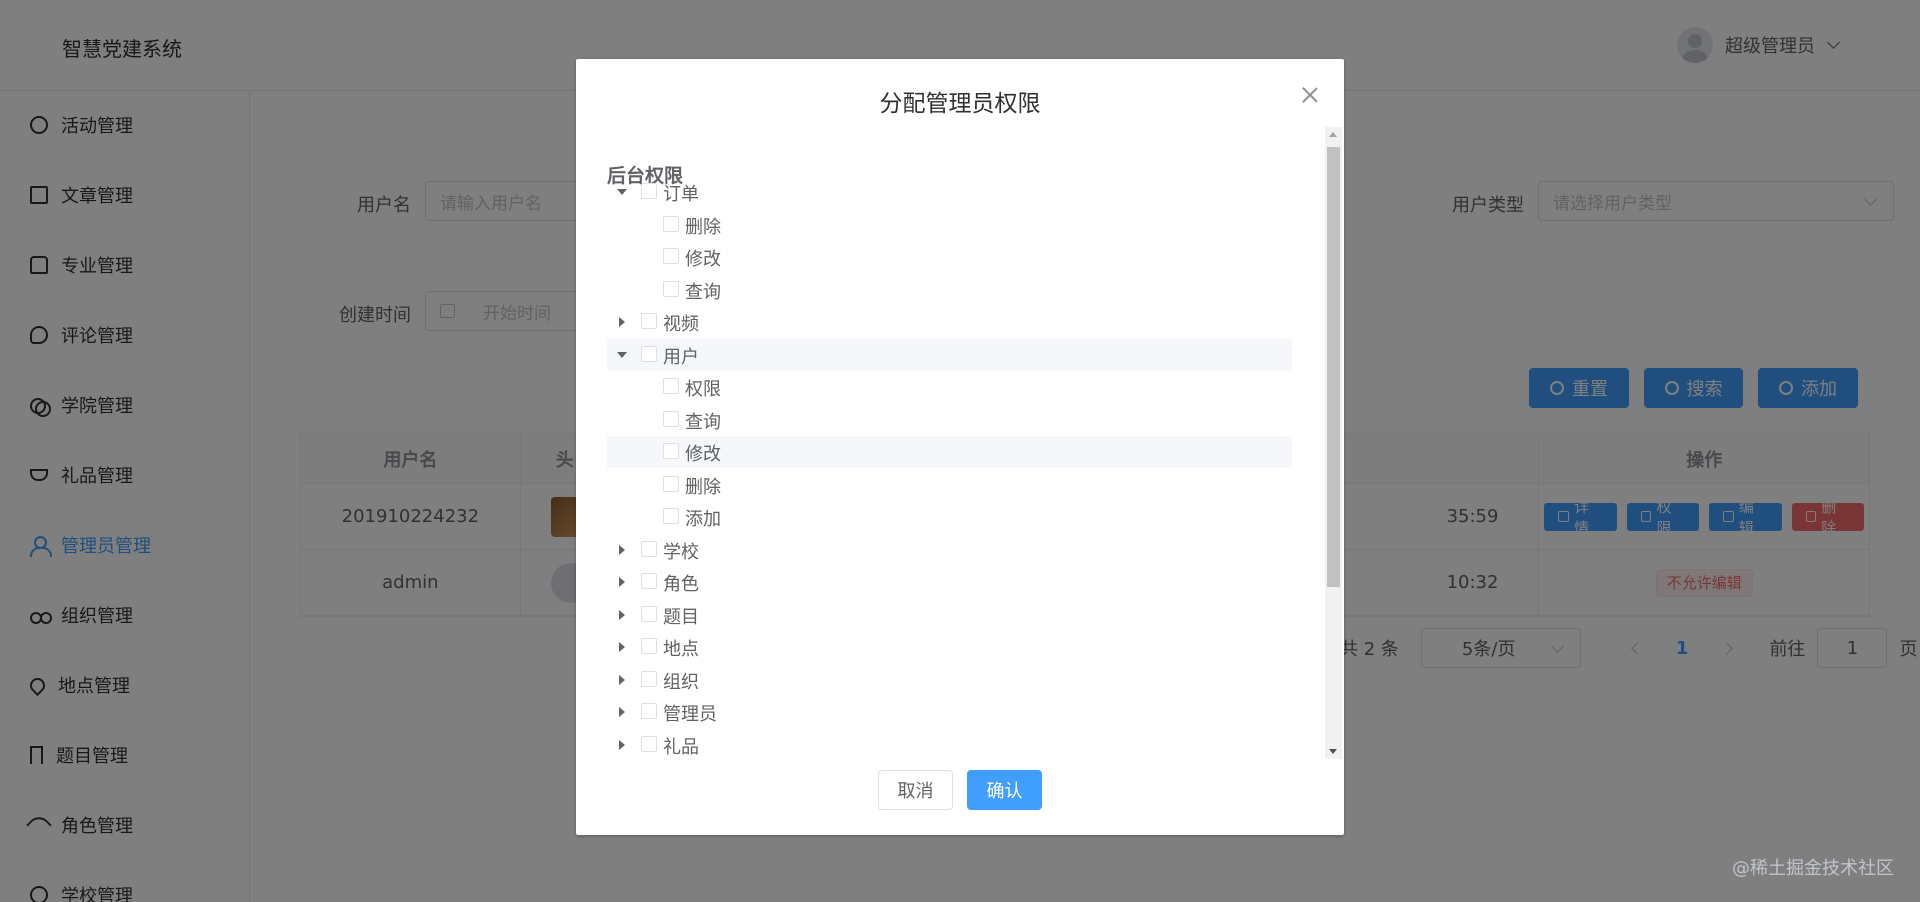  I want to click on tree-node-label: 用户, so click(681, 357).